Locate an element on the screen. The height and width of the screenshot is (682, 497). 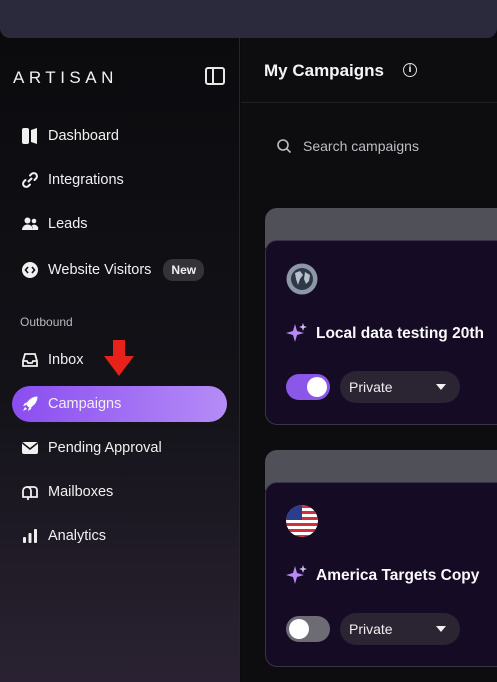
mailbox-icon is located at coordinates (30, 492).